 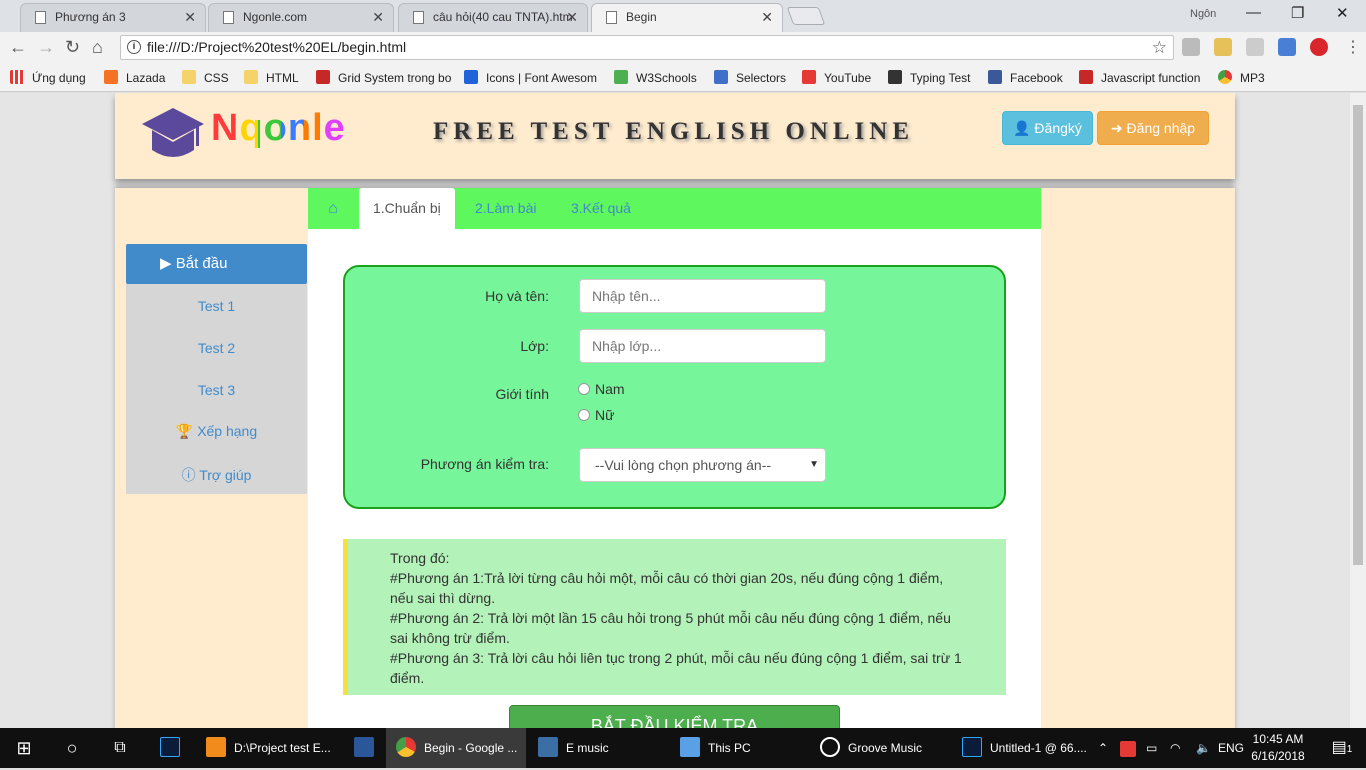 I want to click on tab-do-test: 2.Làm bài, so click(x=505, y=208).